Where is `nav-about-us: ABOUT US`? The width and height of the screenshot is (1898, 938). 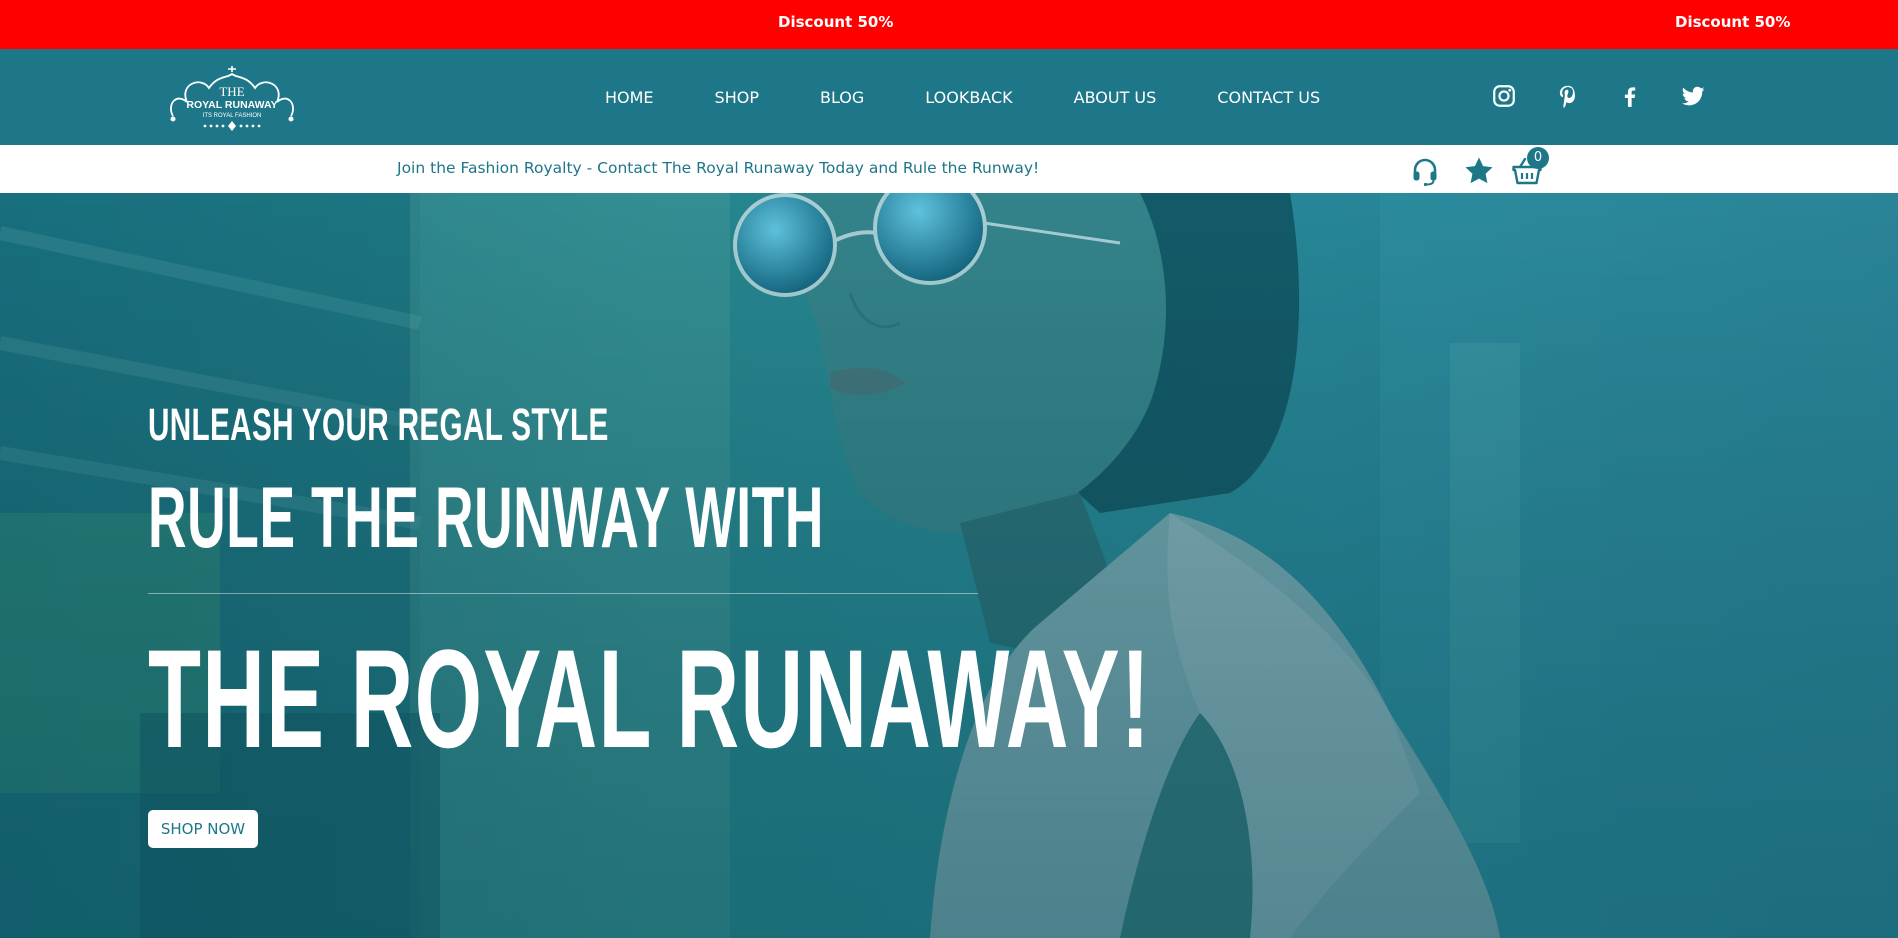 nav-about-us: ABOUT US is located at coordinates (1115, 97).